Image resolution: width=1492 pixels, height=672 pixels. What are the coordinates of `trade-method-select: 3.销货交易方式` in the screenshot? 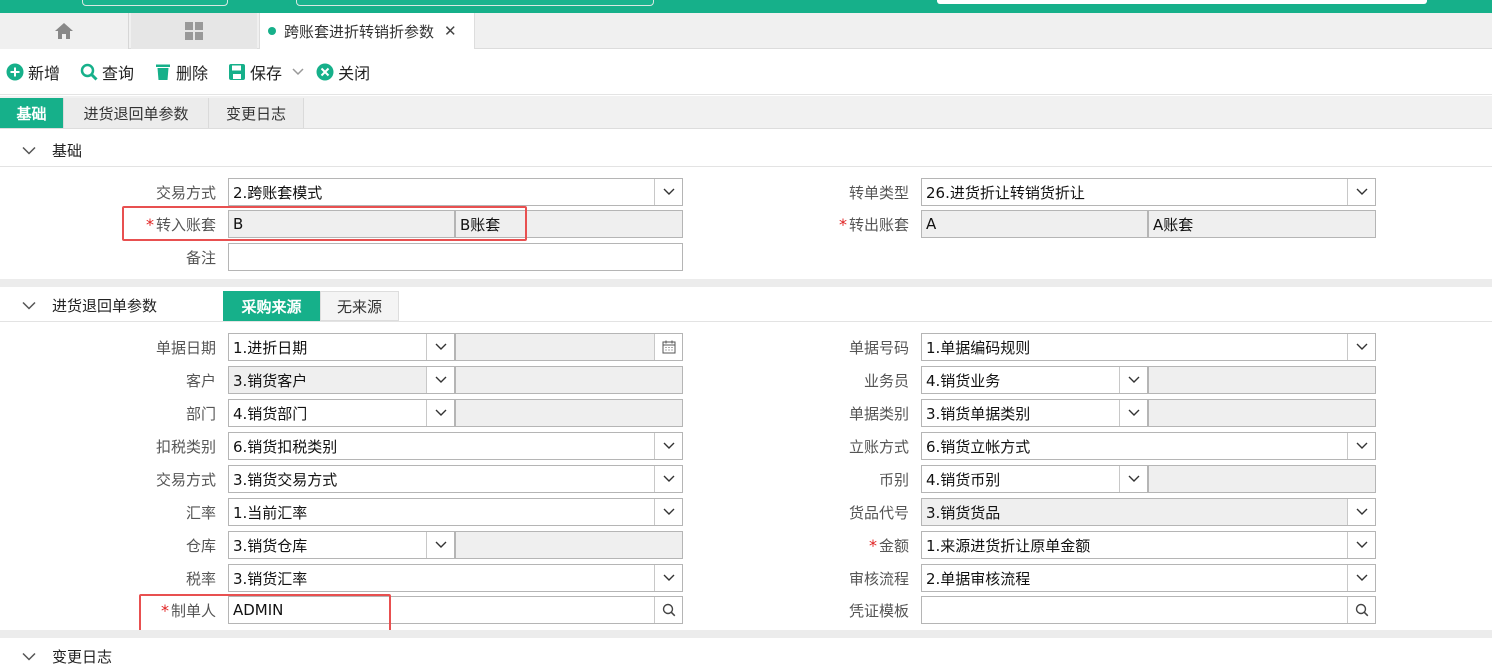 It's located at (455, 479).